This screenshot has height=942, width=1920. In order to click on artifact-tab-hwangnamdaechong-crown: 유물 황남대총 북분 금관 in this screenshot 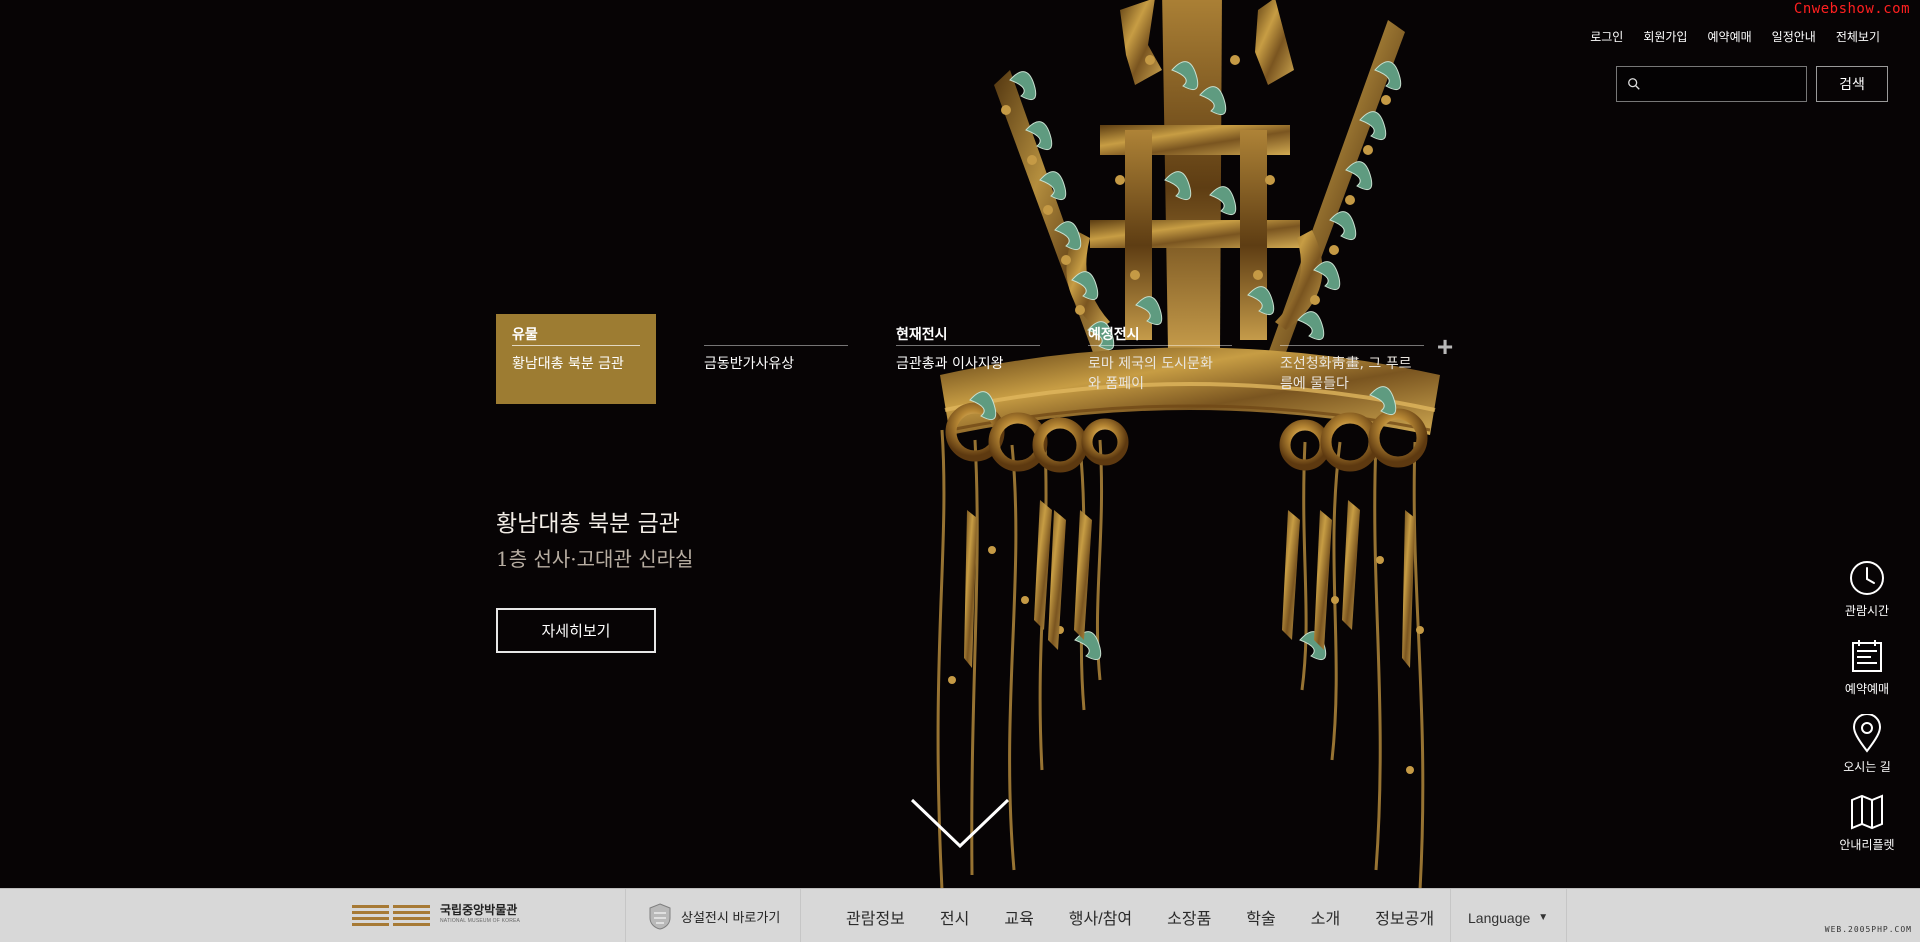, I will do `click(576, 359)`.